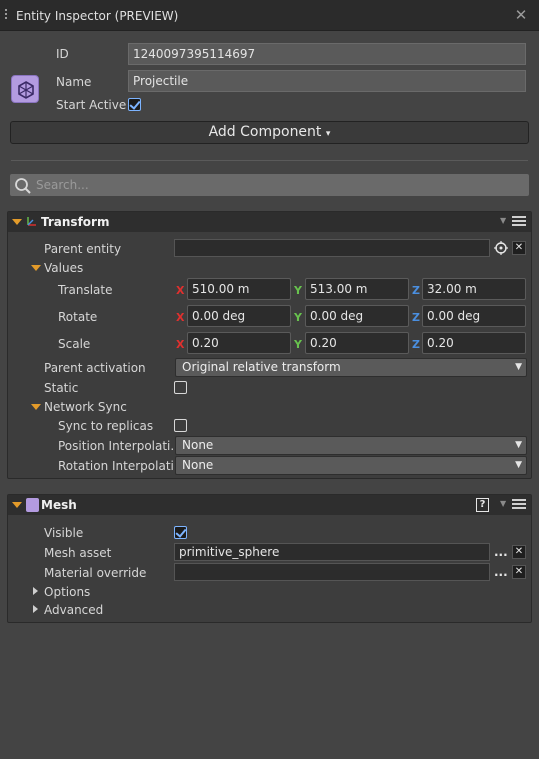 This screenshot has width=539, height=759. Describe the element at coordinates (261, 367) in the screenshot. I see `parent-activation-value: Original relative transform` at that location.